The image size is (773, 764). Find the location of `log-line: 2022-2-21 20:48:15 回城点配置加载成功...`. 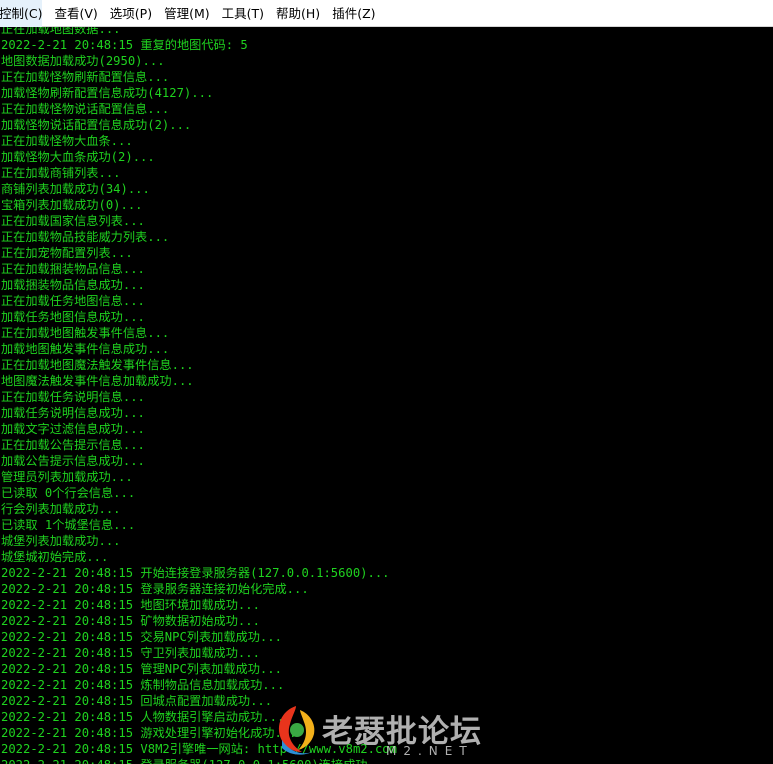

log-line: 2022-2-21 20:48:15 回城点配置加载成功... is located at coordinates (137, 701).